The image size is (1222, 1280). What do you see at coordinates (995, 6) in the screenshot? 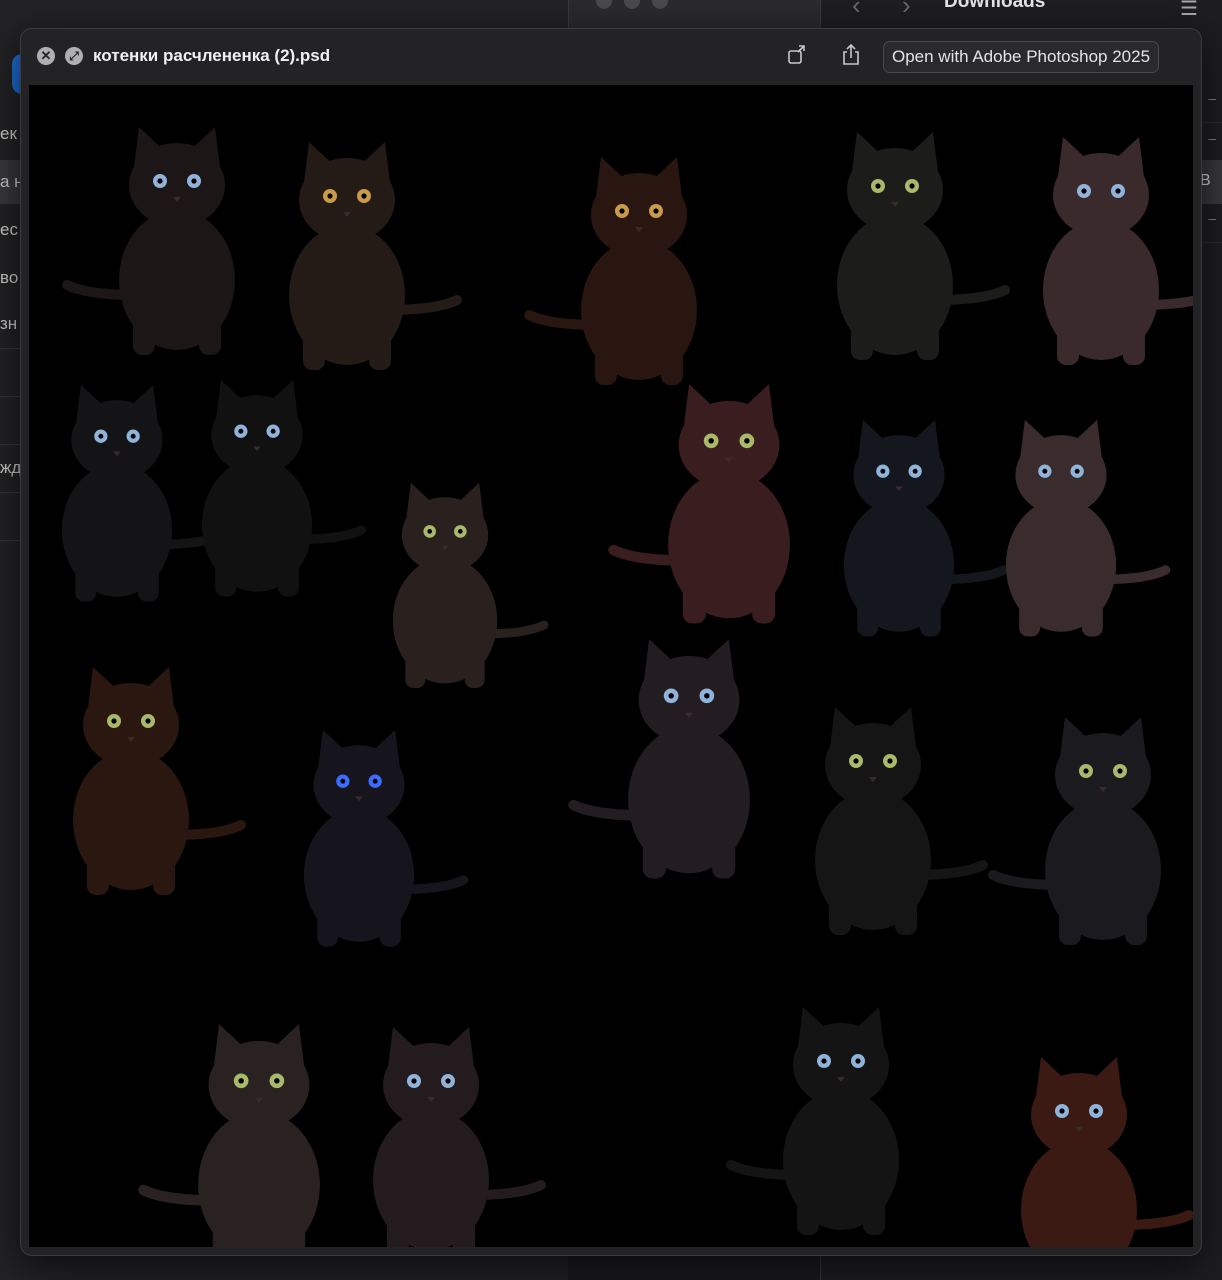
I see `background-window-title: Downloads` at bounding box center [995, 6].